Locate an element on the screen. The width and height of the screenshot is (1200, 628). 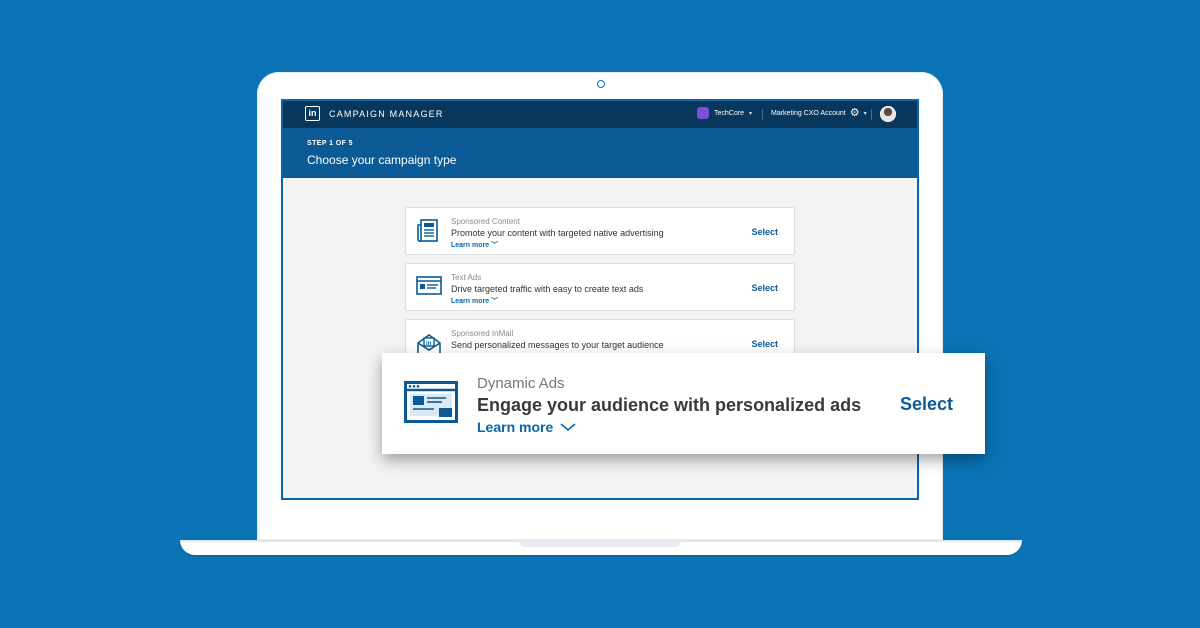
account-switcher: Marketing CXO Account ⚙ ▾ is located at coordinates (819, 113).